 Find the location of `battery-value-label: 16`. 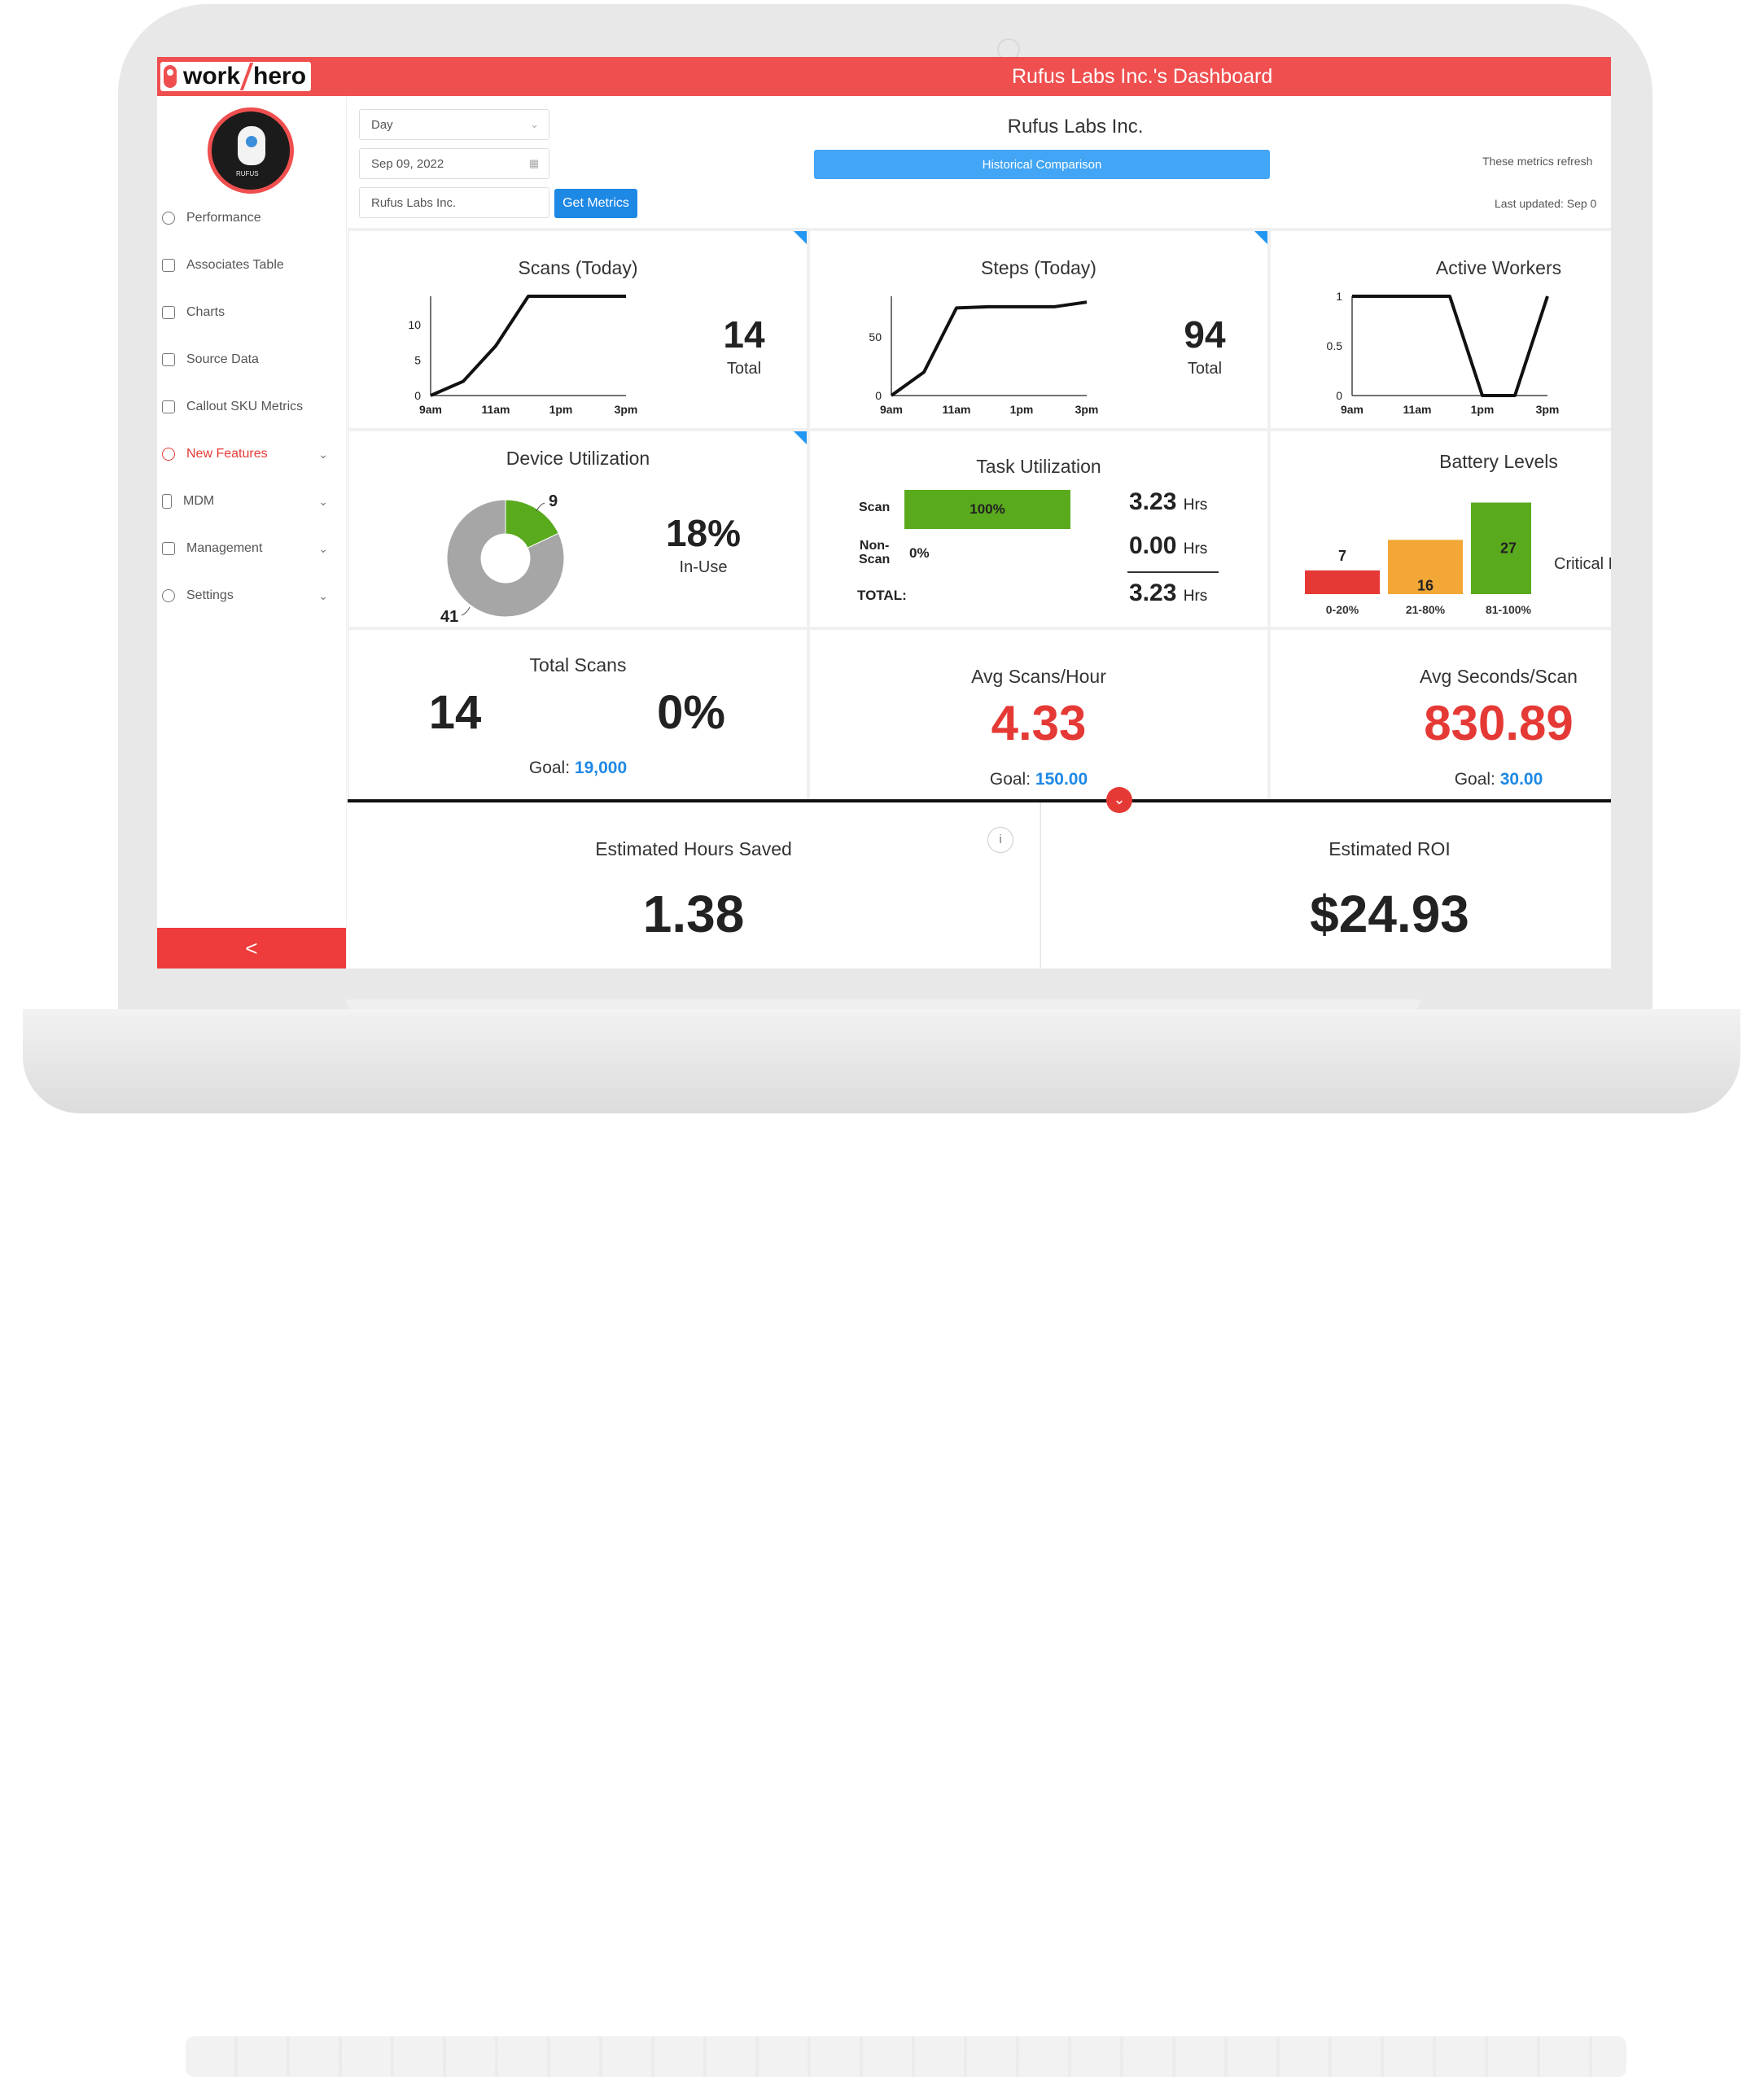

battery-value-label: 16 is located at coordinates (1425, 585).